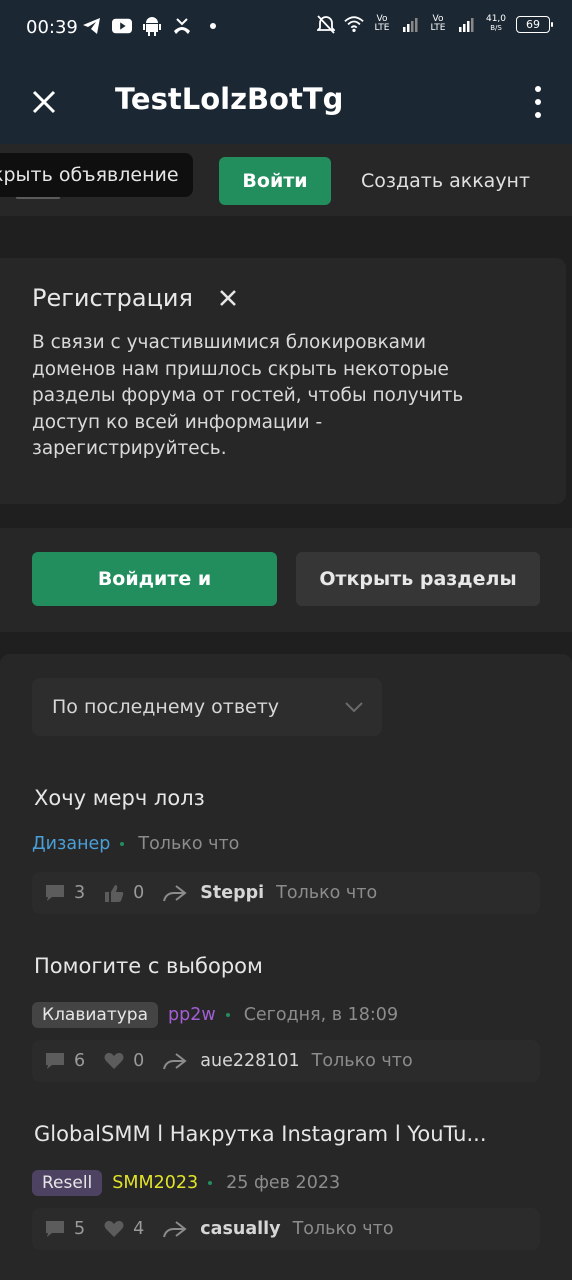  I want to click on thread-title: Помогите с выбором, so click(148, 966).